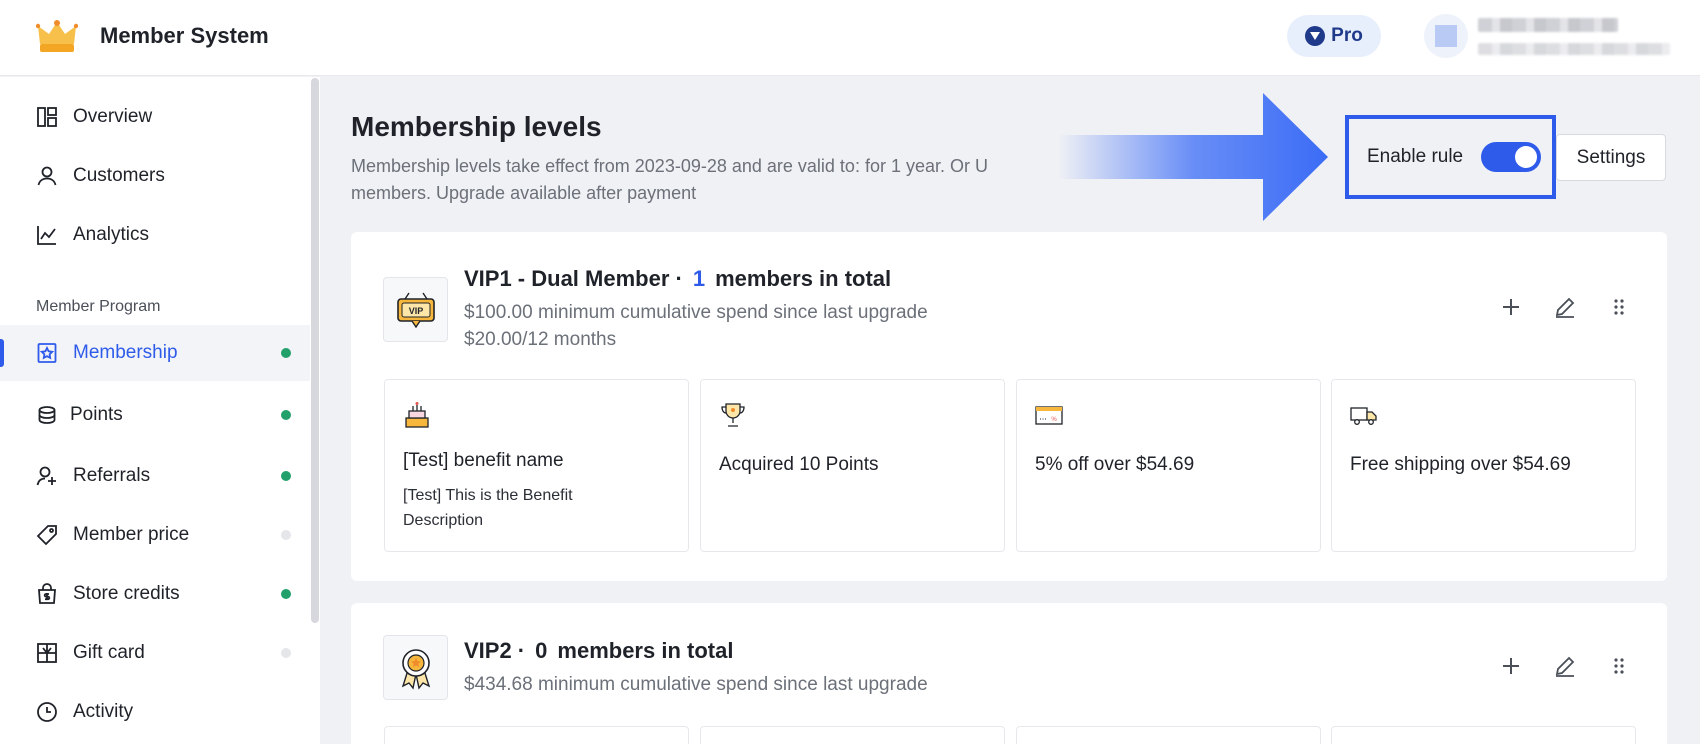 This screenshot has width=1700, height=744. What do you see at coordinates (47, 176) in the screenshot?
I see `user-icon` at bounding box center [47, 176].